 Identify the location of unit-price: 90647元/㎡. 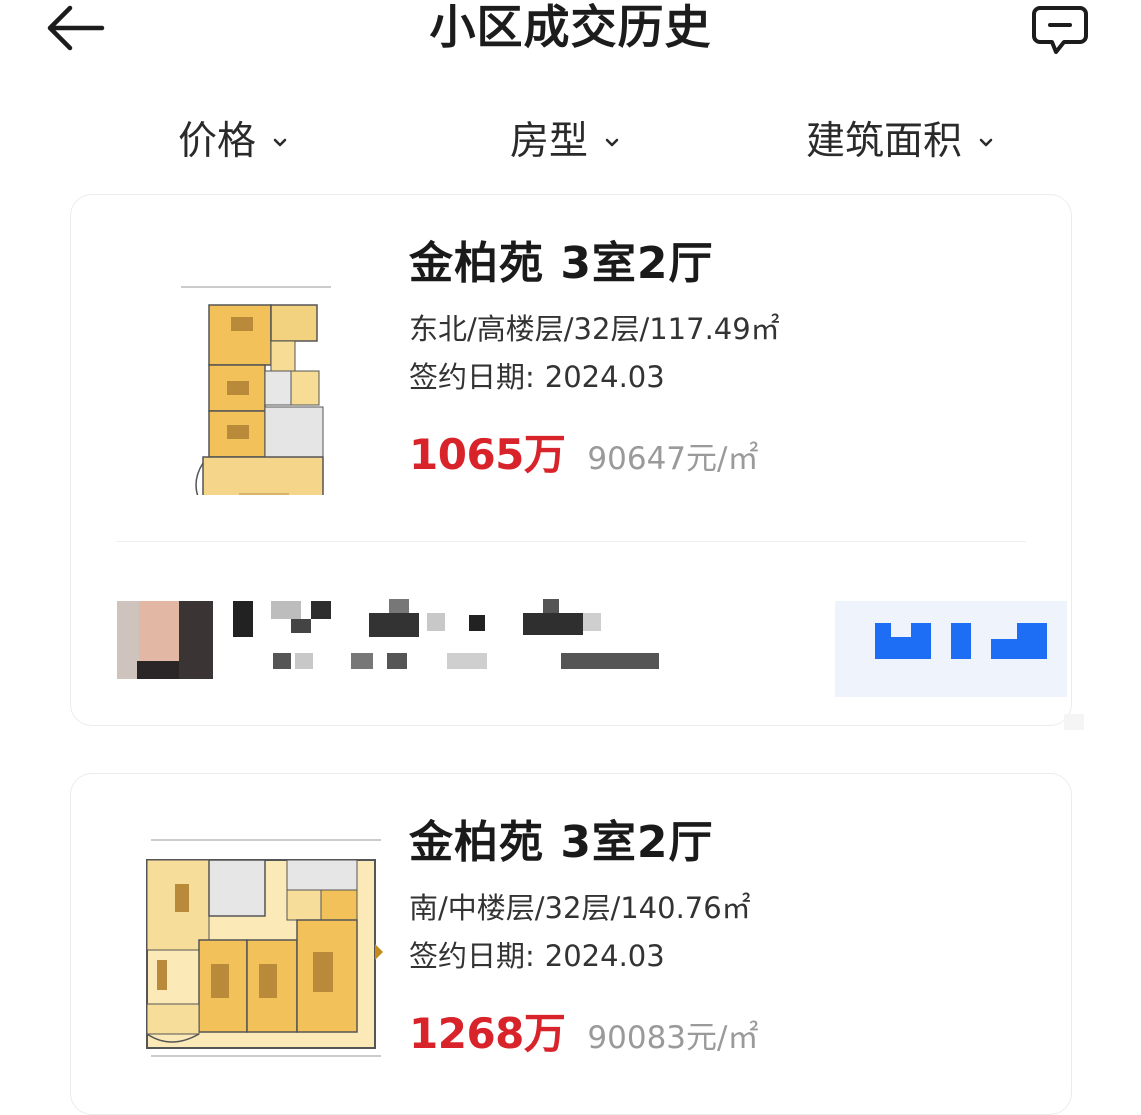
(673, 459).